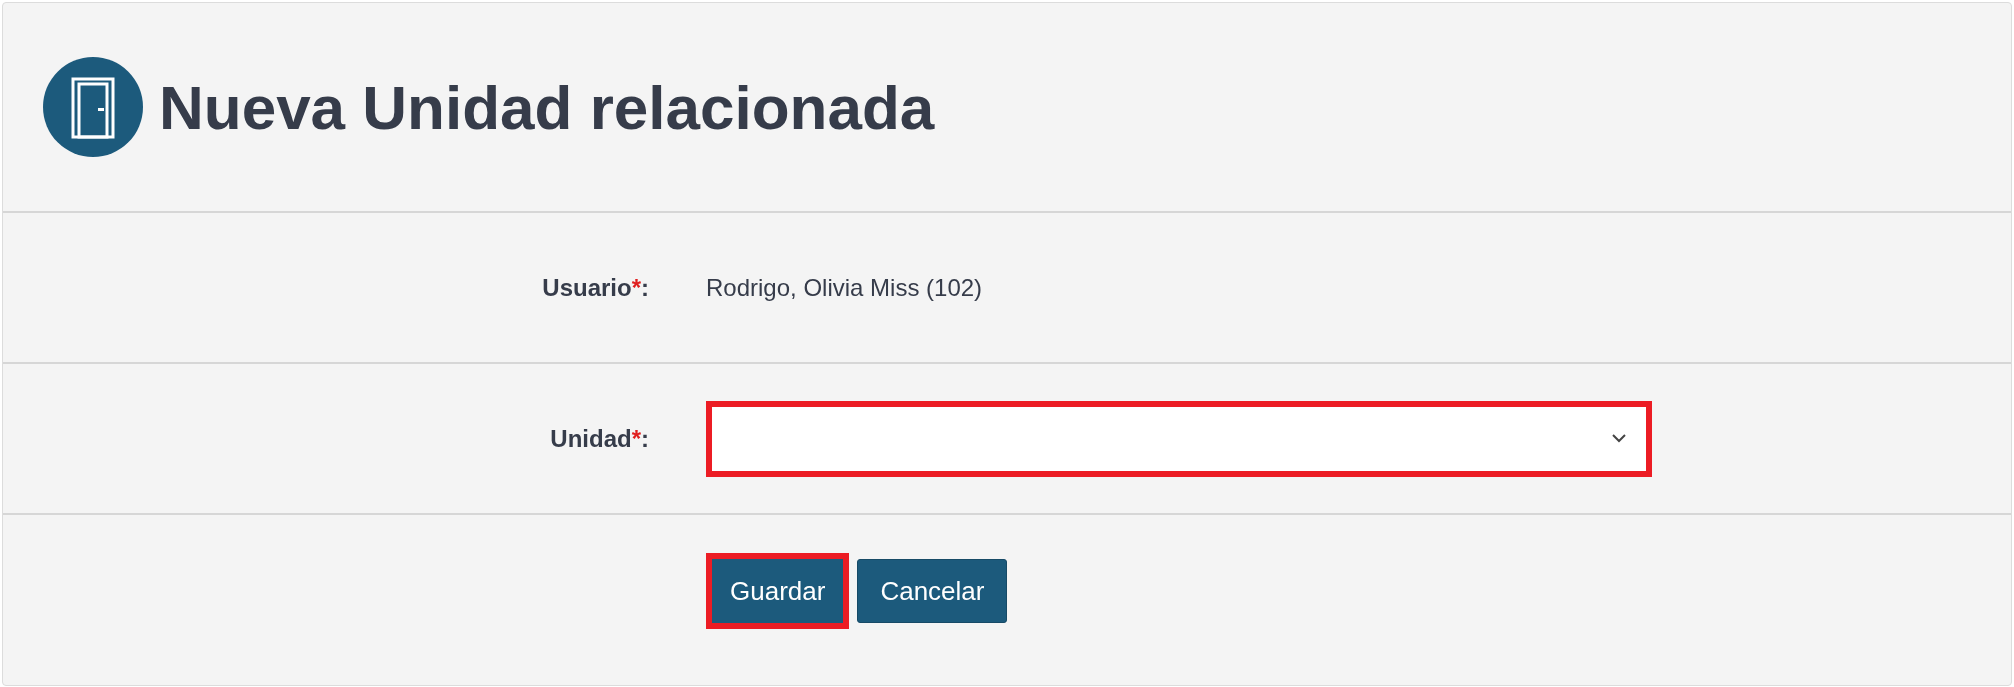 The image size is (2014, 687). Describe the element at coordinates (932, 591) in the screenshot. I see `cancel-button: Cancelar` at that location.